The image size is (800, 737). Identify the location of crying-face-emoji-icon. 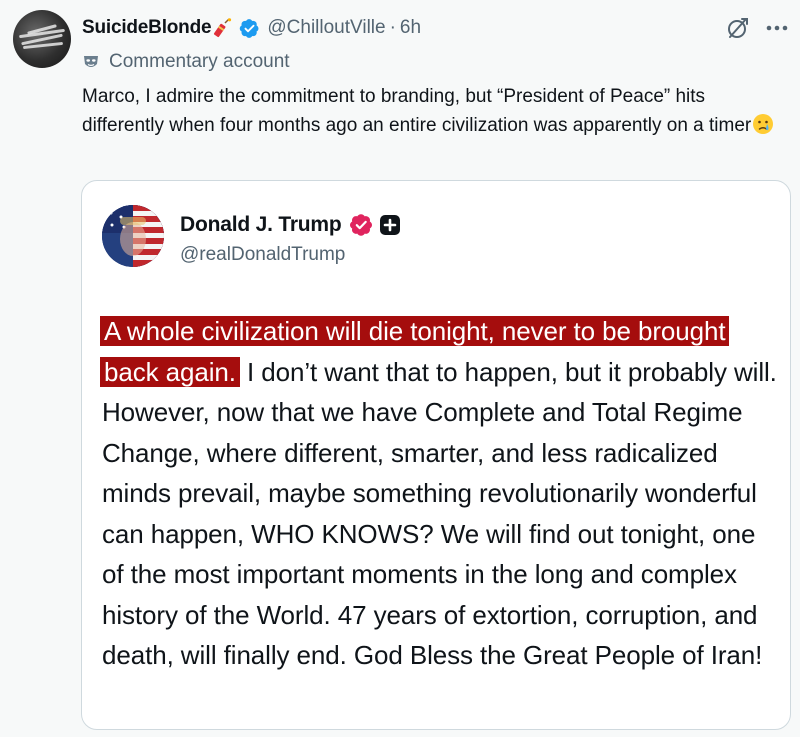
(763, 124).